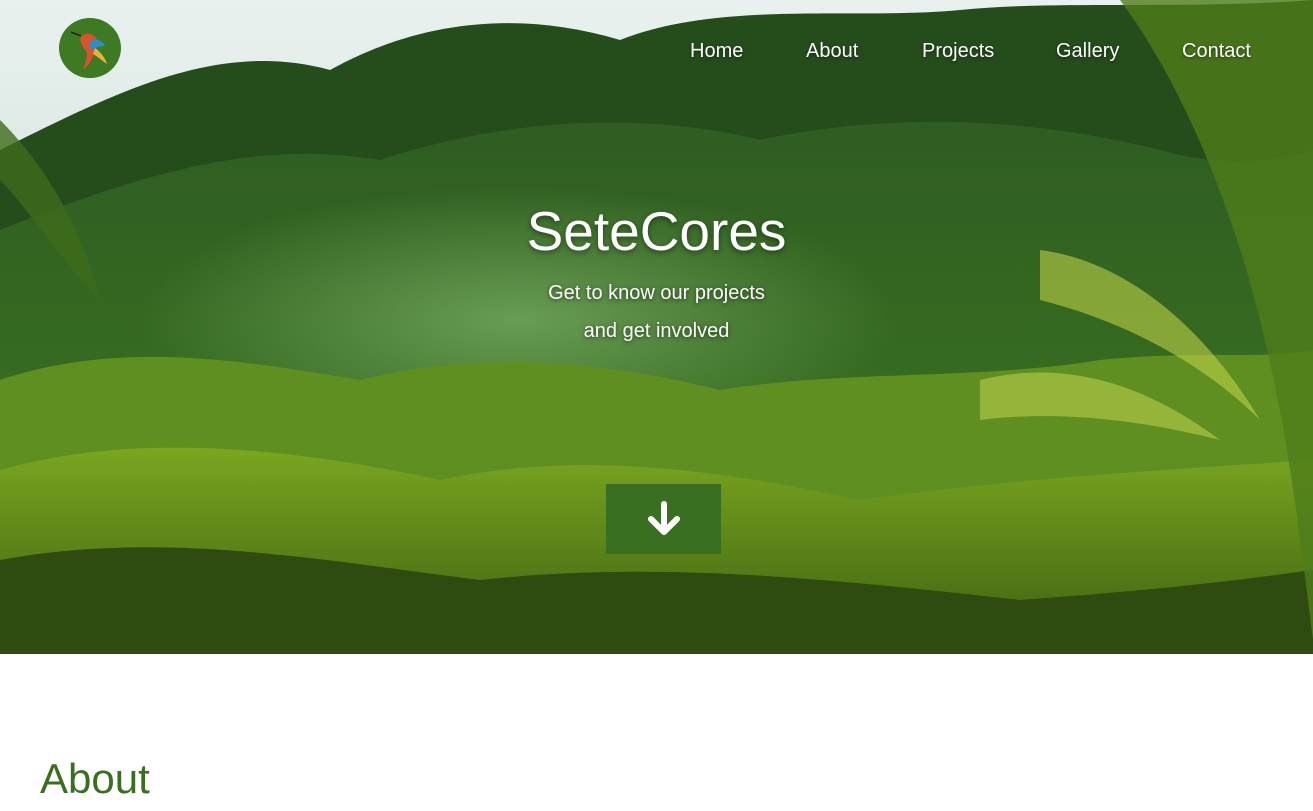 Image resolution: width=1313 pixels, height=811 pixels. I want to click on nav-item-gallery: Gallery, so click(1087, 51).